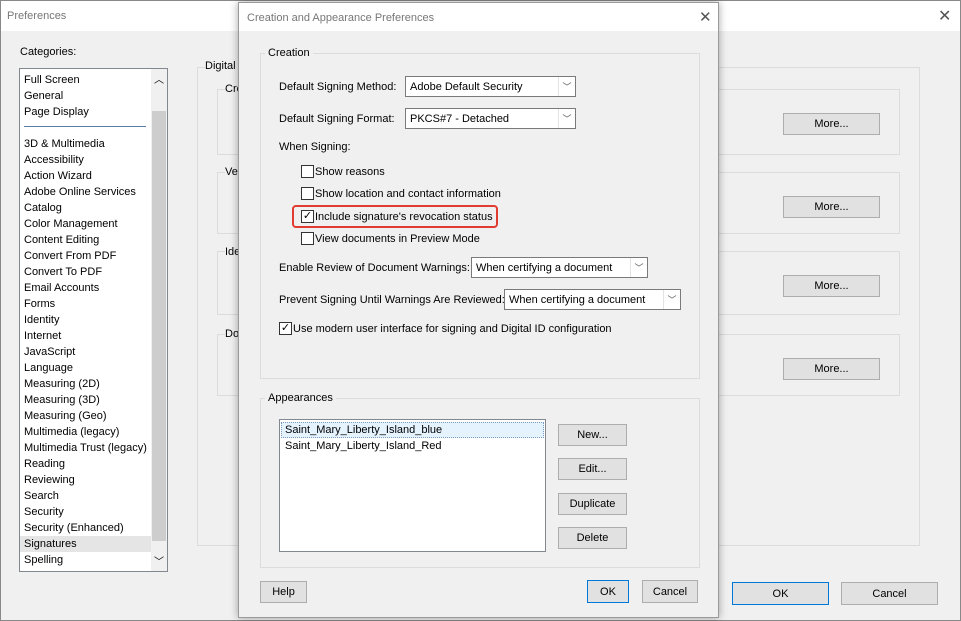 The height and width of the screenshot is (621, 961). Describe the element at coordinates (577, 299) in the screenshot. I see `prevent-signing-value: When certifying a document` at that location.